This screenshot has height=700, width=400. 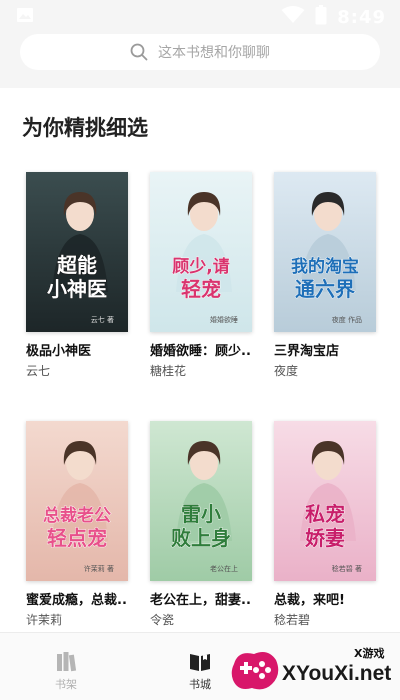 I want to click on cover-title-line: 超能, so click(x=76, y=265).